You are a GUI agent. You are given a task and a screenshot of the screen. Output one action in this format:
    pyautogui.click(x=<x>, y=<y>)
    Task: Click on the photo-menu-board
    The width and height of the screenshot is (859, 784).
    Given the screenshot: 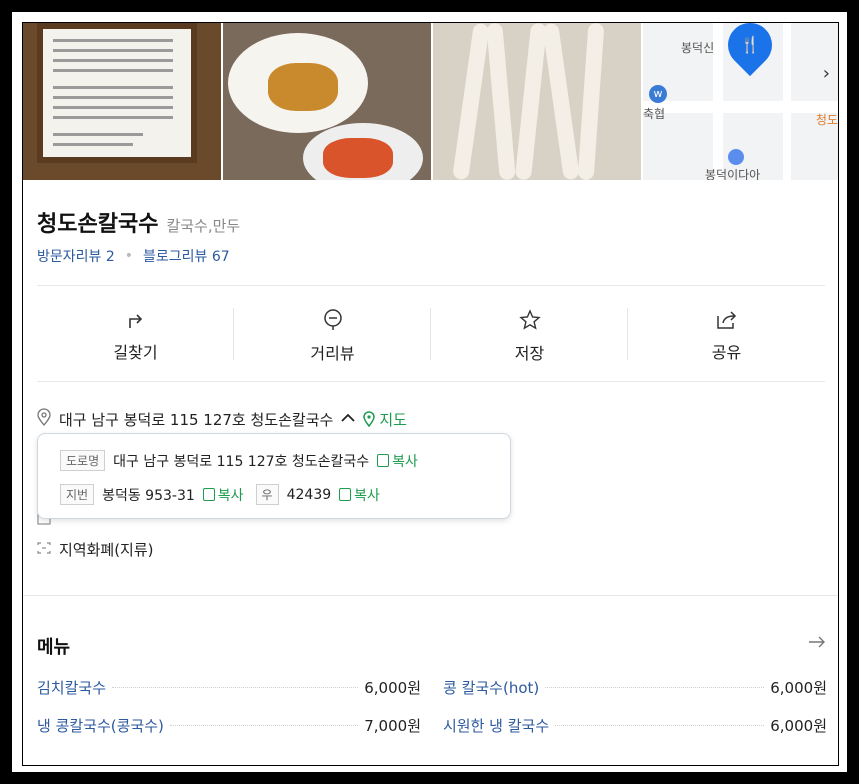 What is the action you would take?
    pyautogui.click(x=123, y=101)
    